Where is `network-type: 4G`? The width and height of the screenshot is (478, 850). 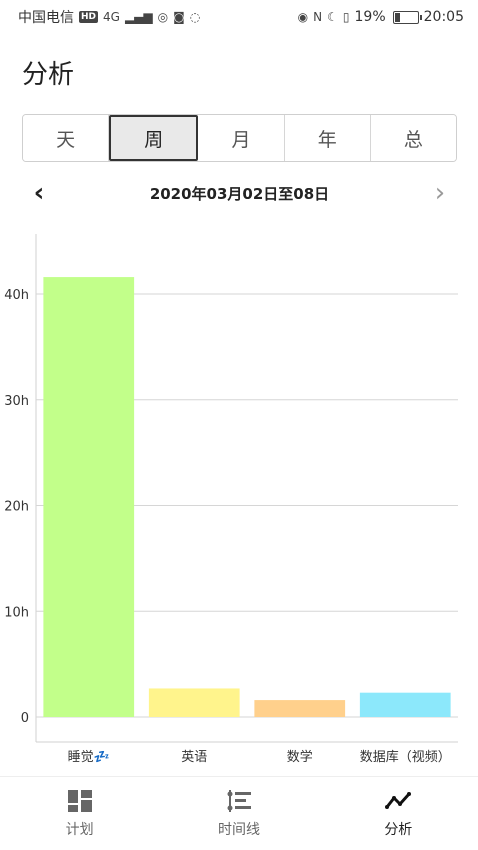
network-type: 4G is located at coordinates (111, 17).